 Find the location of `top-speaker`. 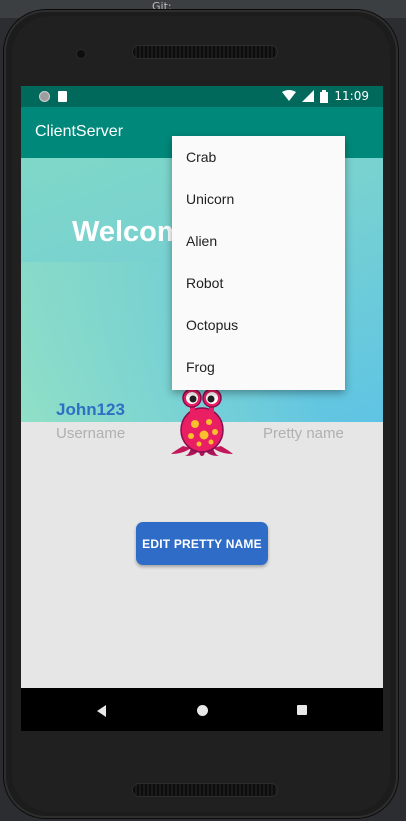

top-speaker is located at coordinates (205, 52).